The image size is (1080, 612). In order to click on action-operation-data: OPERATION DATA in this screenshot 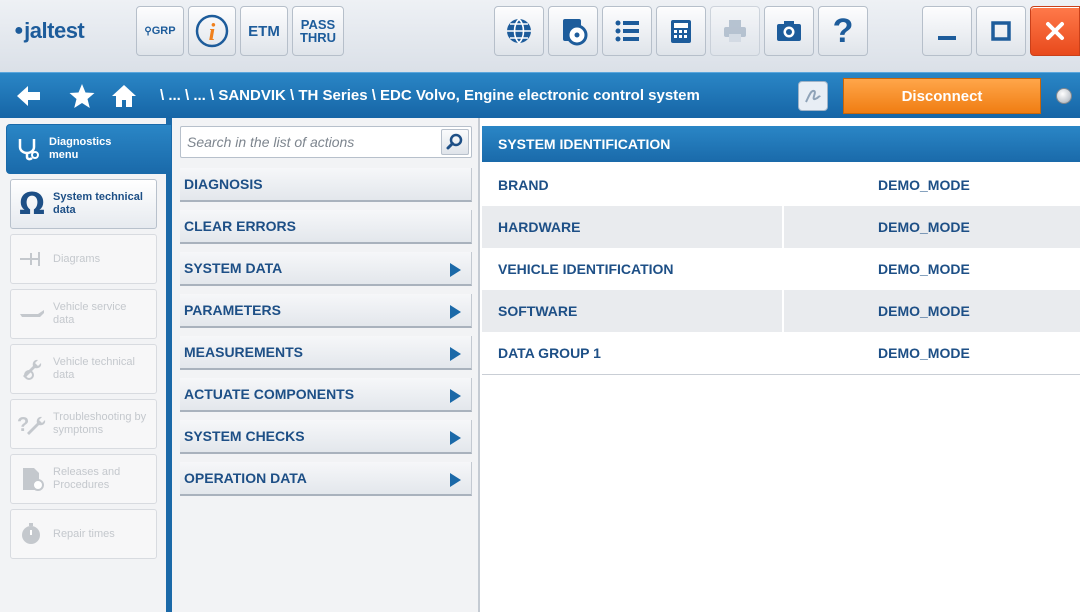, I will do `click(326, 479)`.